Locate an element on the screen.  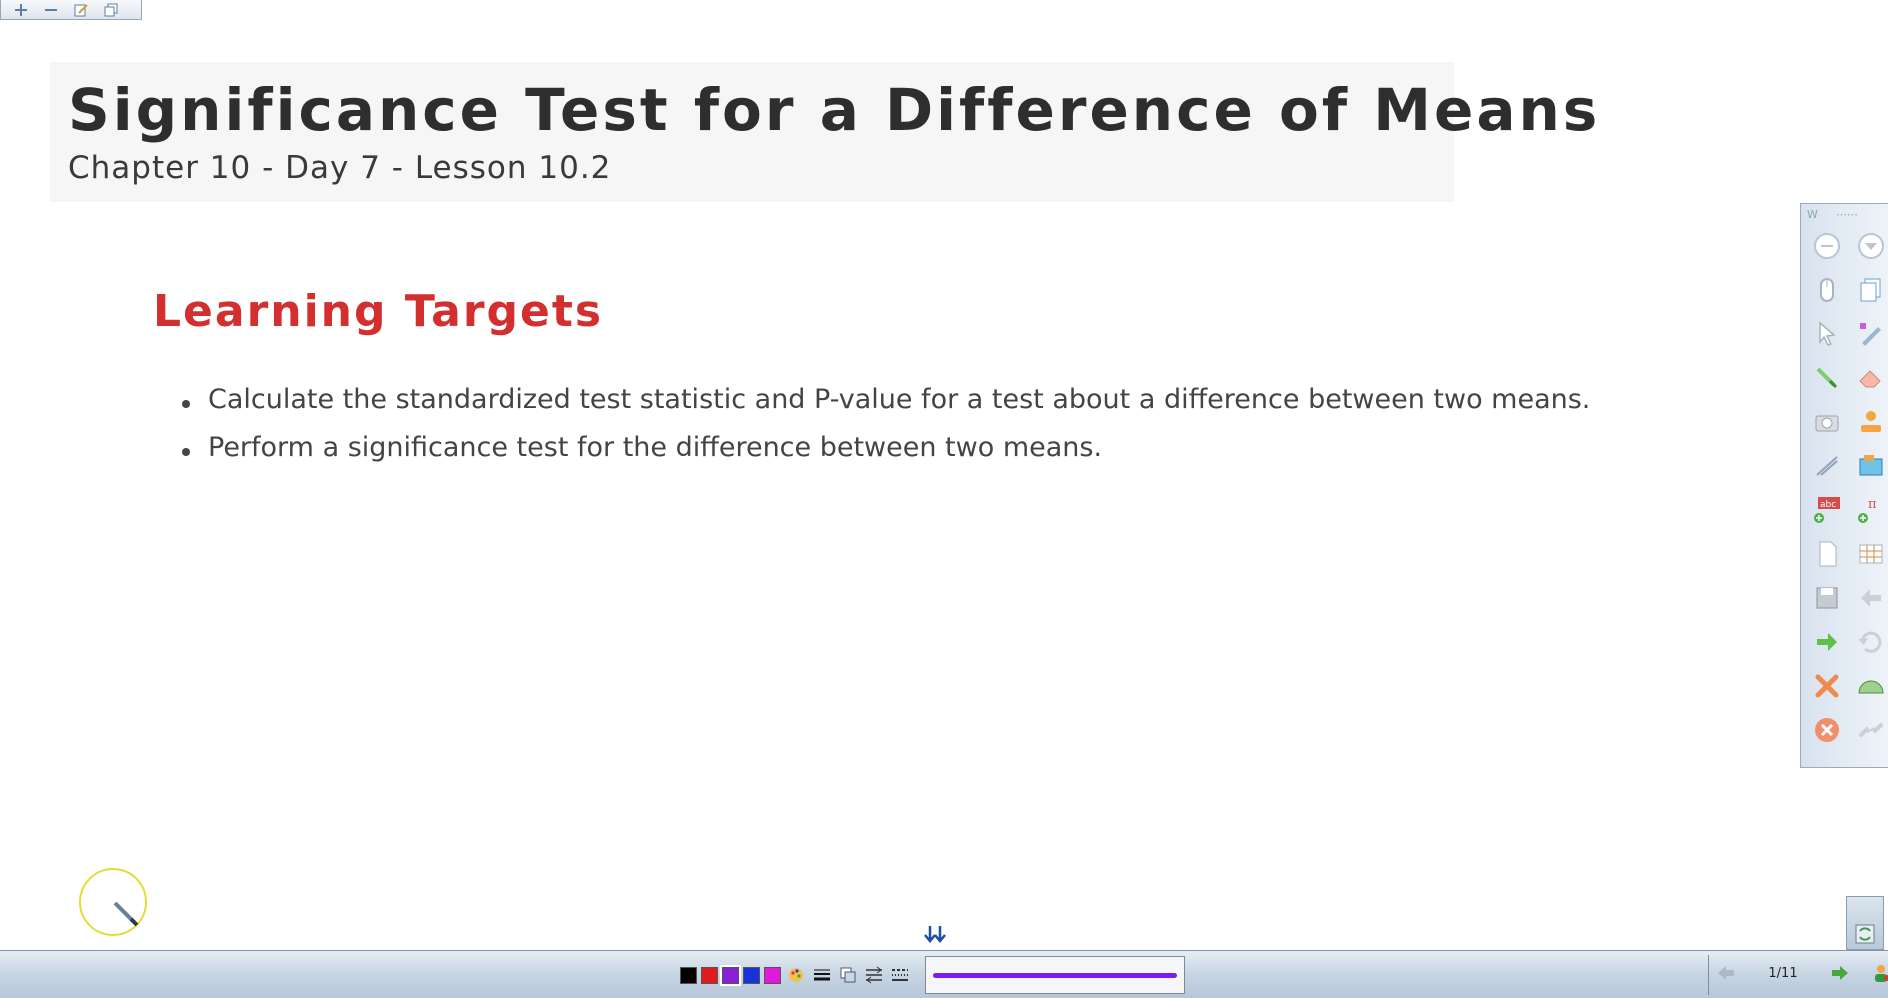
whiteboard-logo-icon: W is located at coordinates (1812, 214).